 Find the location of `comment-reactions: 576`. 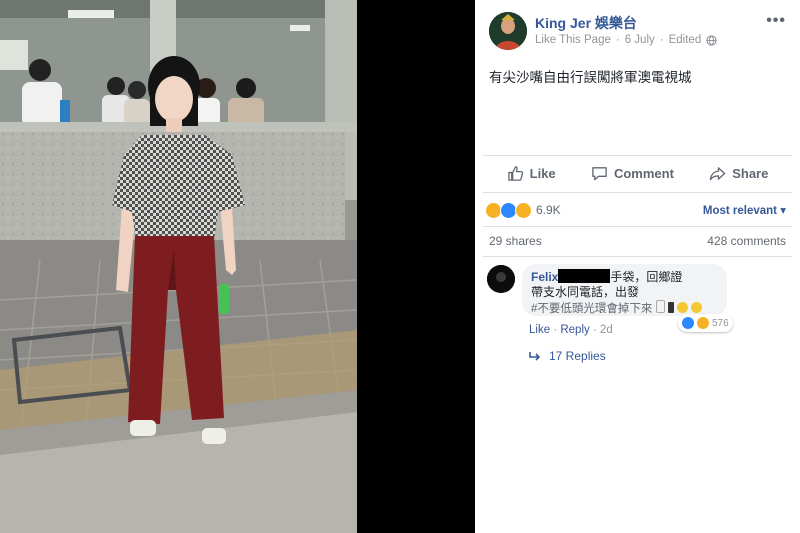

comment-reactions: 576 is located at coordinates (705, 323).